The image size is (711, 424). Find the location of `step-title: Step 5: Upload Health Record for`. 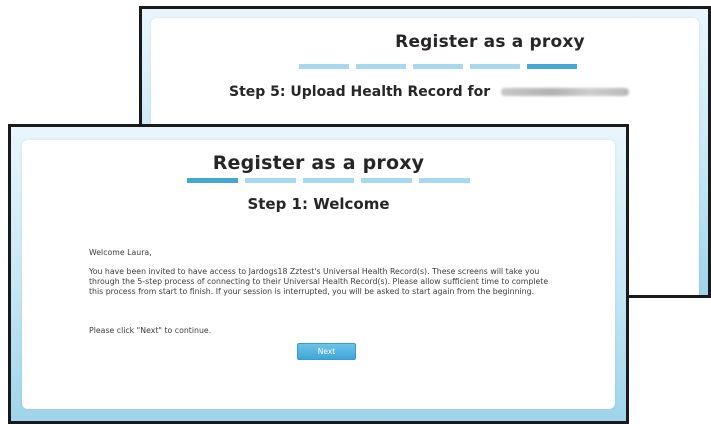

step-title: Step 5: Upload Health Record for is located at coordinates (464, 92).